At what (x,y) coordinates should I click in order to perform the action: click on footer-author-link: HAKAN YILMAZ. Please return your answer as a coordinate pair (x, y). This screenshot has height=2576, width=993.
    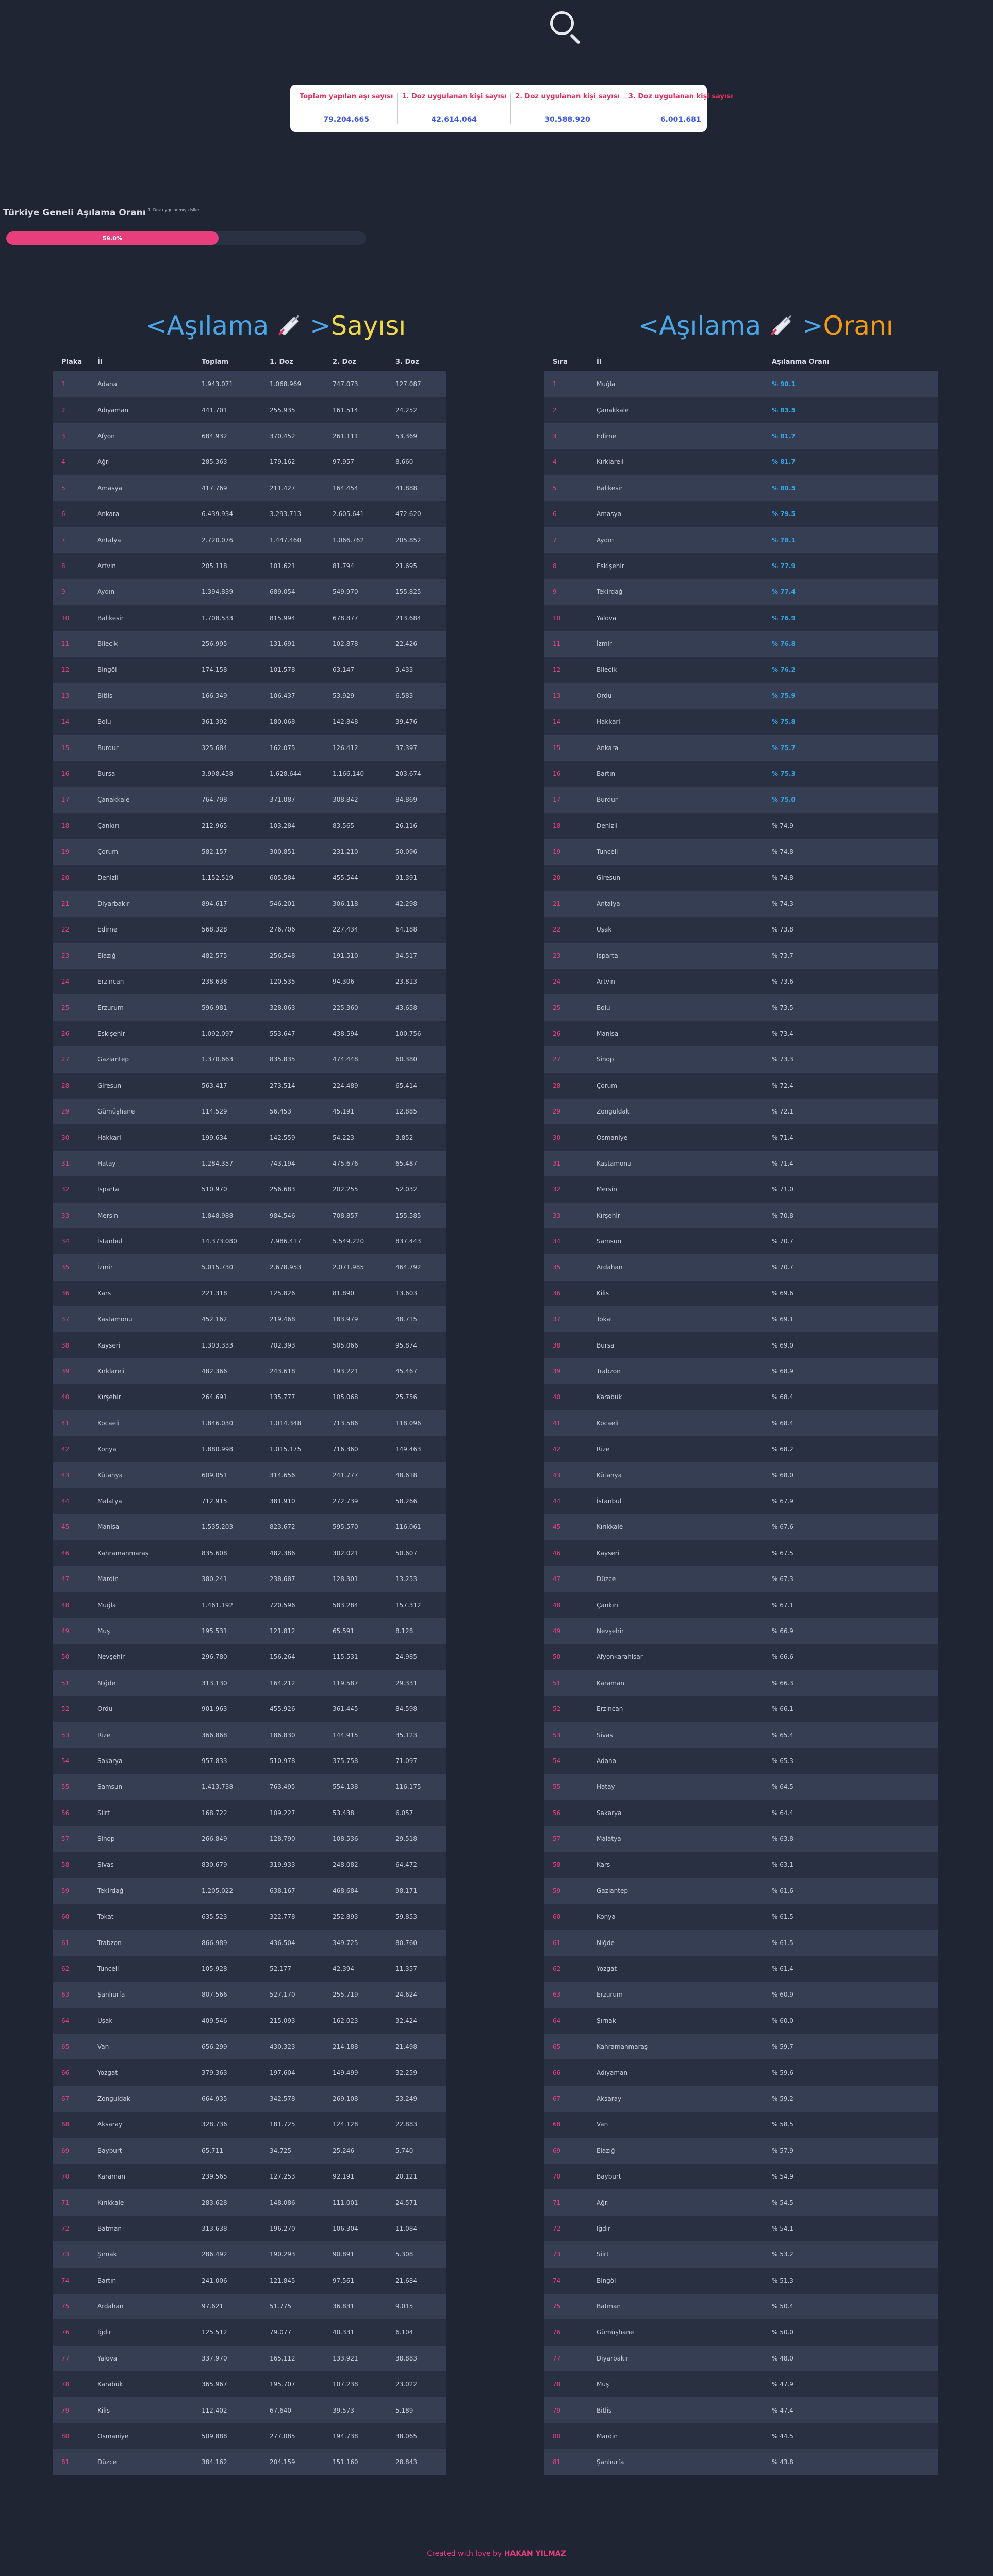
    Looking at the image, I should click on (535, 2554).